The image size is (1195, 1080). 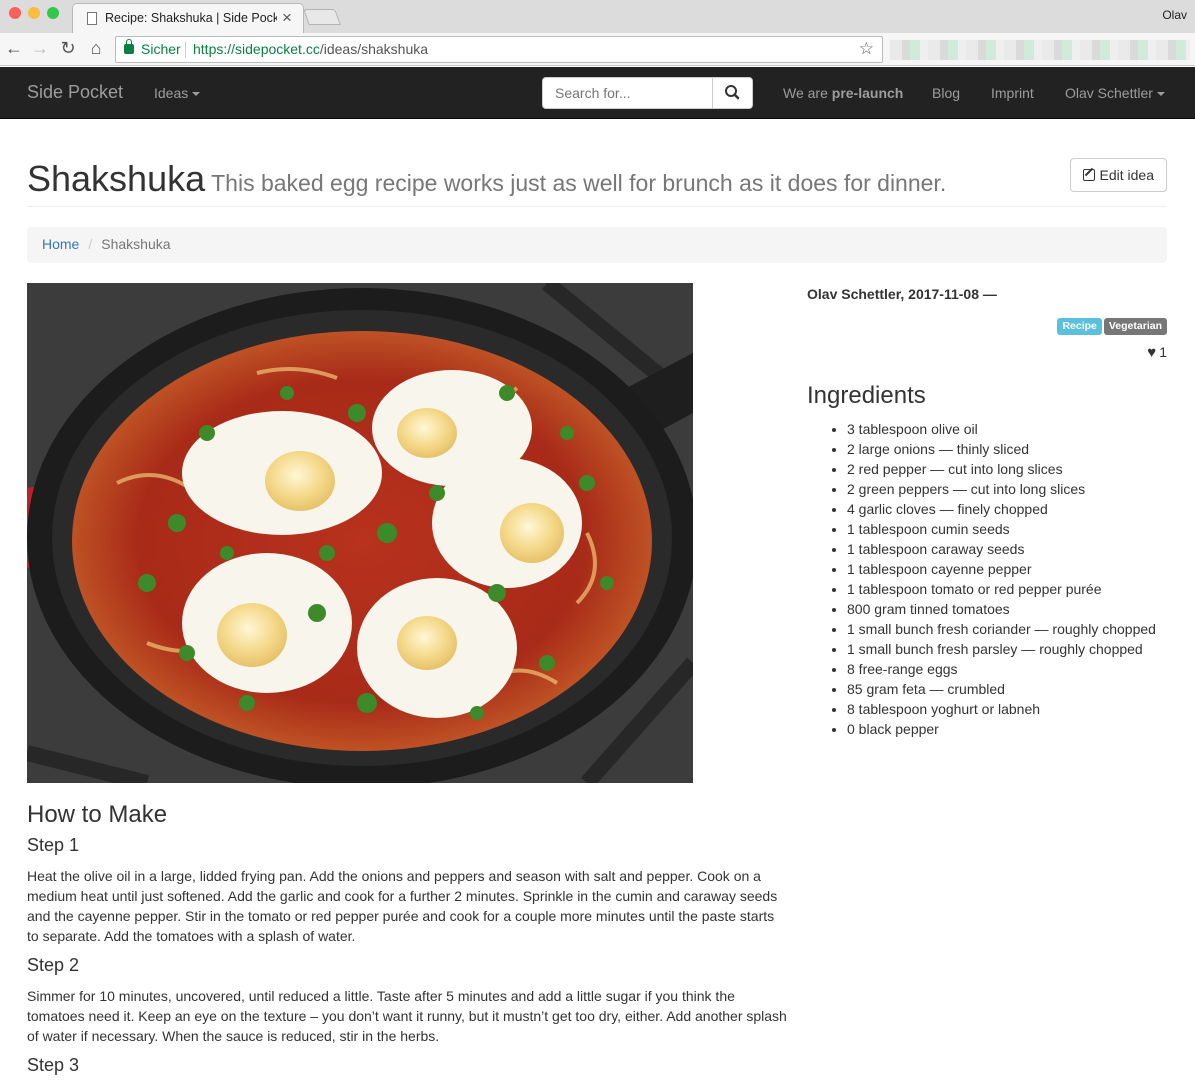 I want to click on home-icon: ⌂, so click(x=96, y=48).